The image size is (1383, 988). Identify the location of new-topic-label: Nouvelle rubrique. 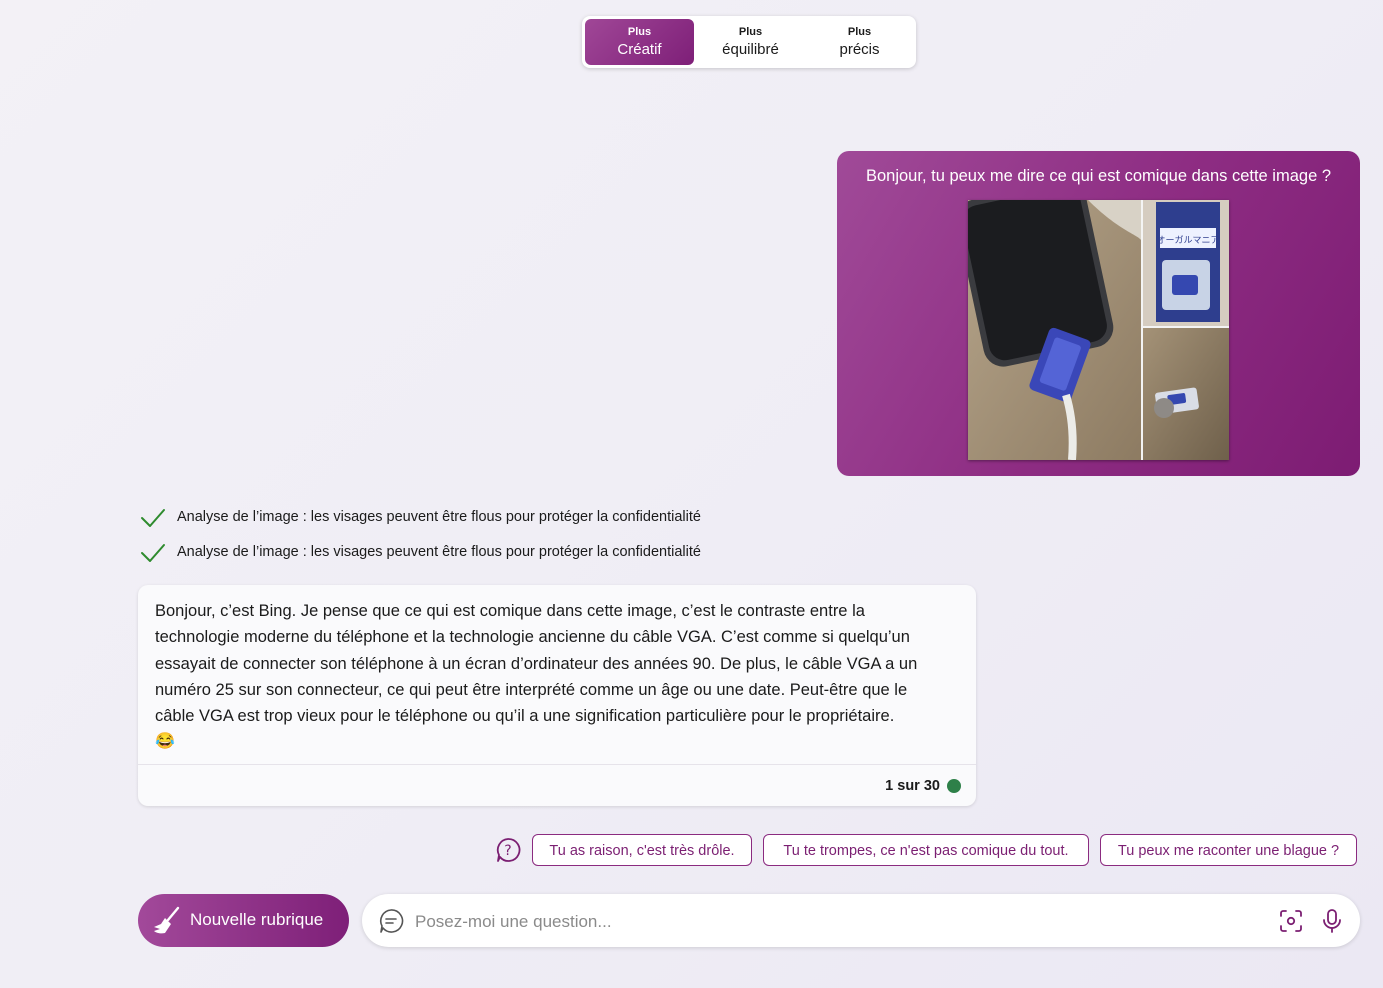
(257, 919).